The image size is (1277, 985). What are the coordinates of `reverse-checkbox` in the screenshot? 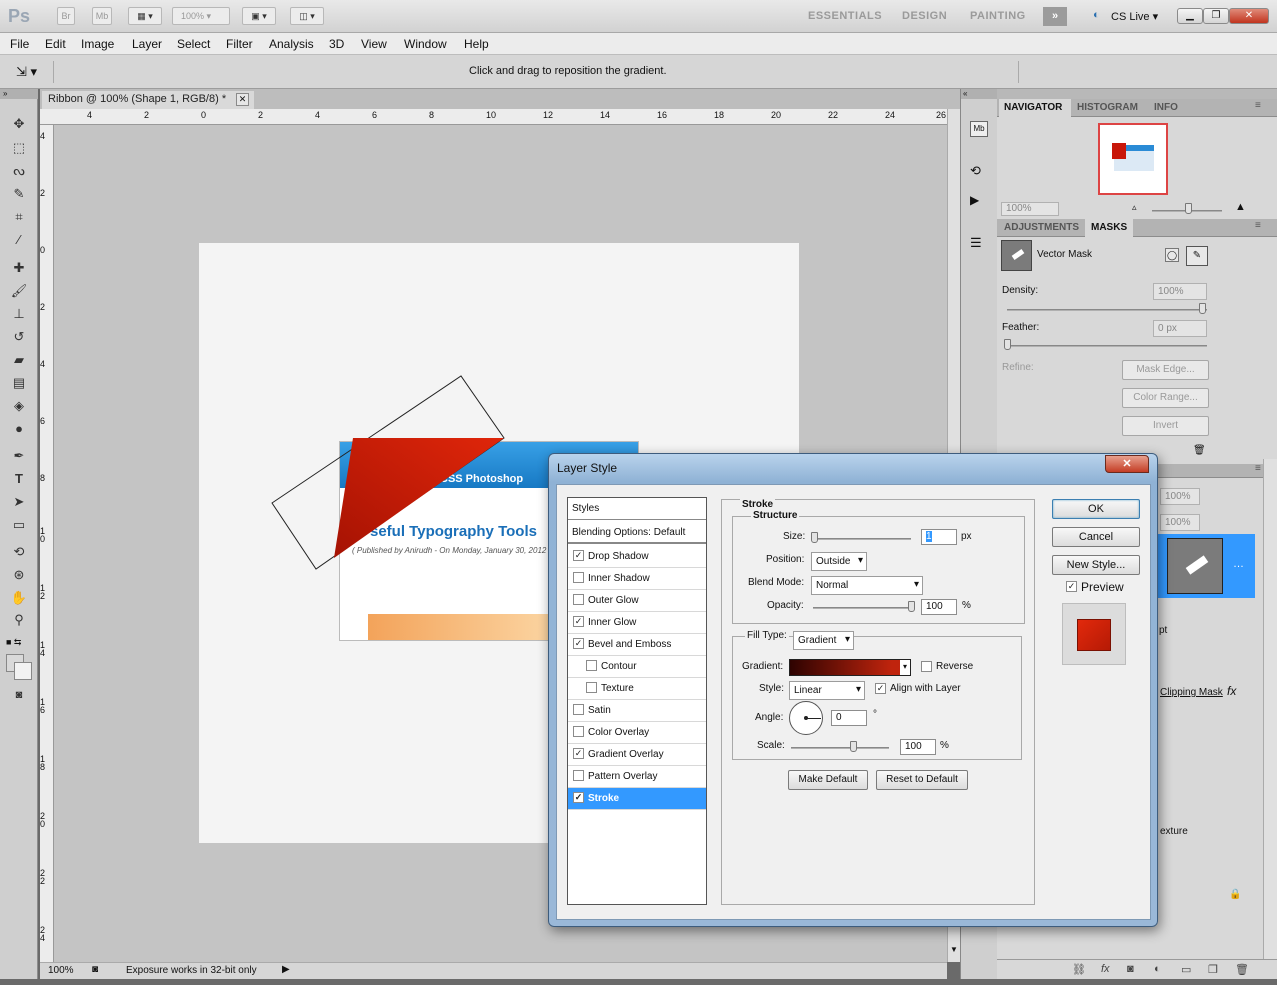 It's located at (926, 666).